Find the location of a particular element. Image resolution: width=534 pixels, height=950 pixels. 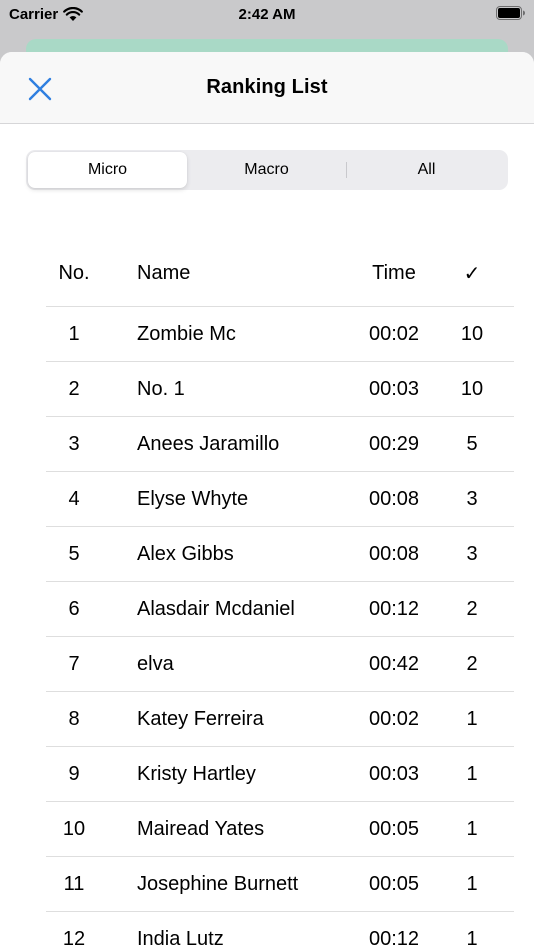

name-cell: Alex Gibbs is located at coordinates (185, 553).